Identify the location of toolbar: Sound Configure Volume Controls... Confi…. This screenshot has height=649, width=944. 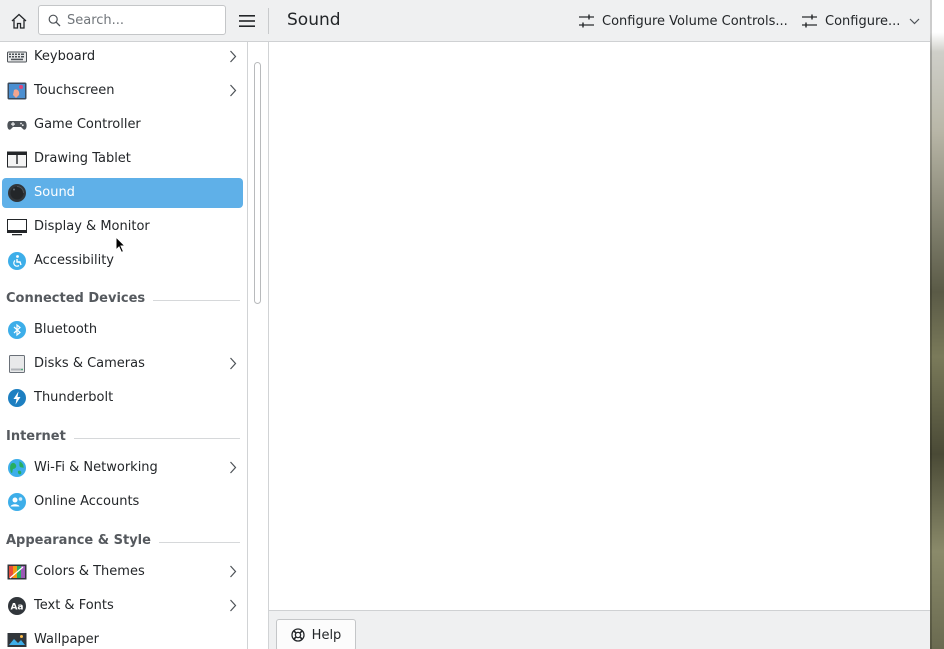
(465, 21).